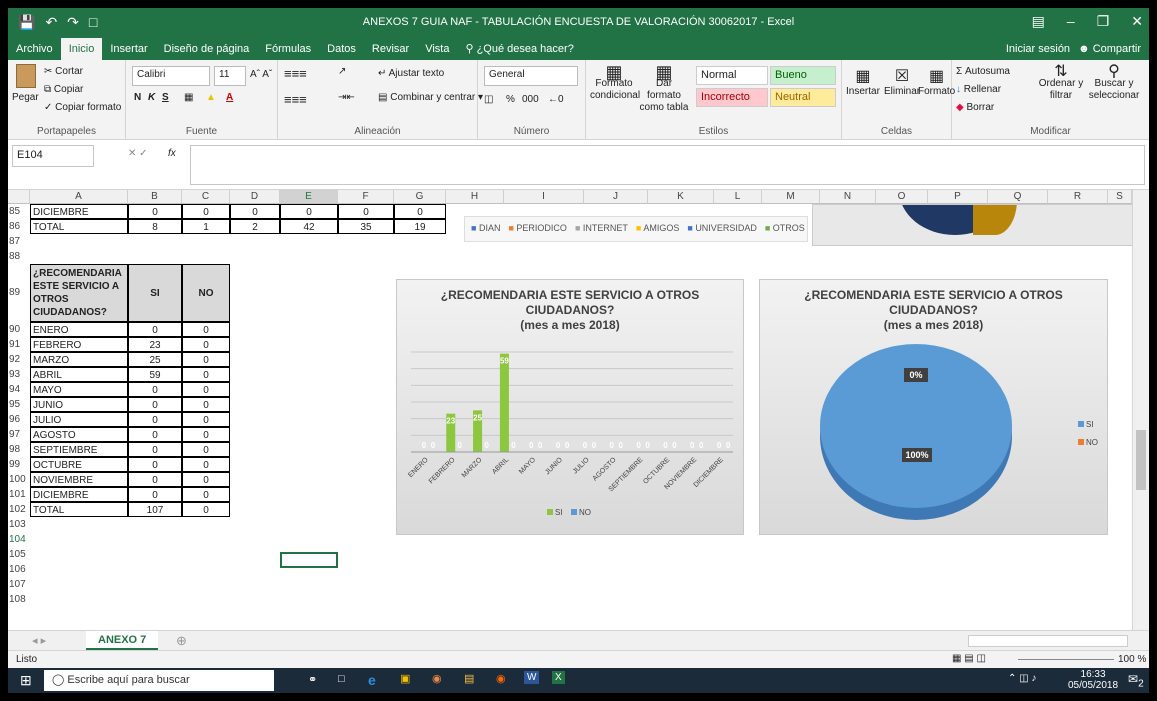  I want to click on clock: 16:33 05/05/2018, so click(1093, 680).